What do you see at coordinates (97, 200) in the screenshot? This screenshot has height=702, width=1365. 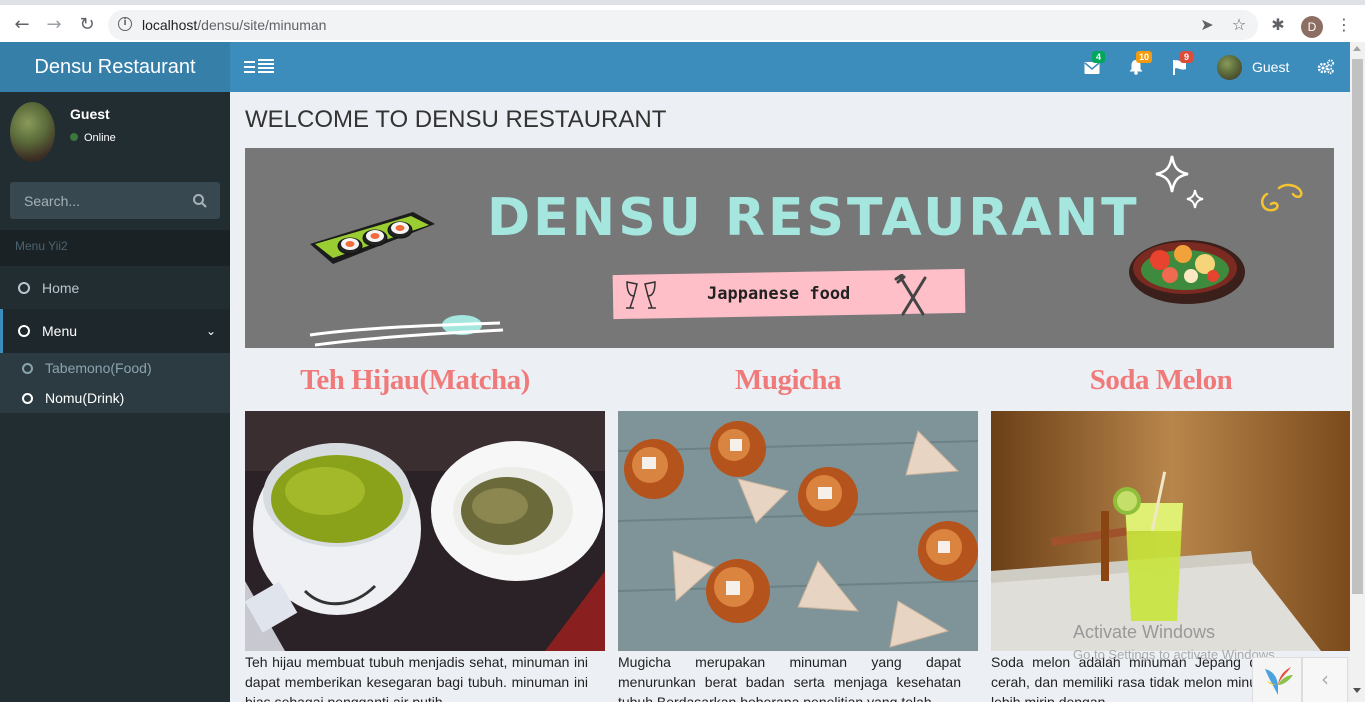 I see `search-input` at bounding box center [97, 200].